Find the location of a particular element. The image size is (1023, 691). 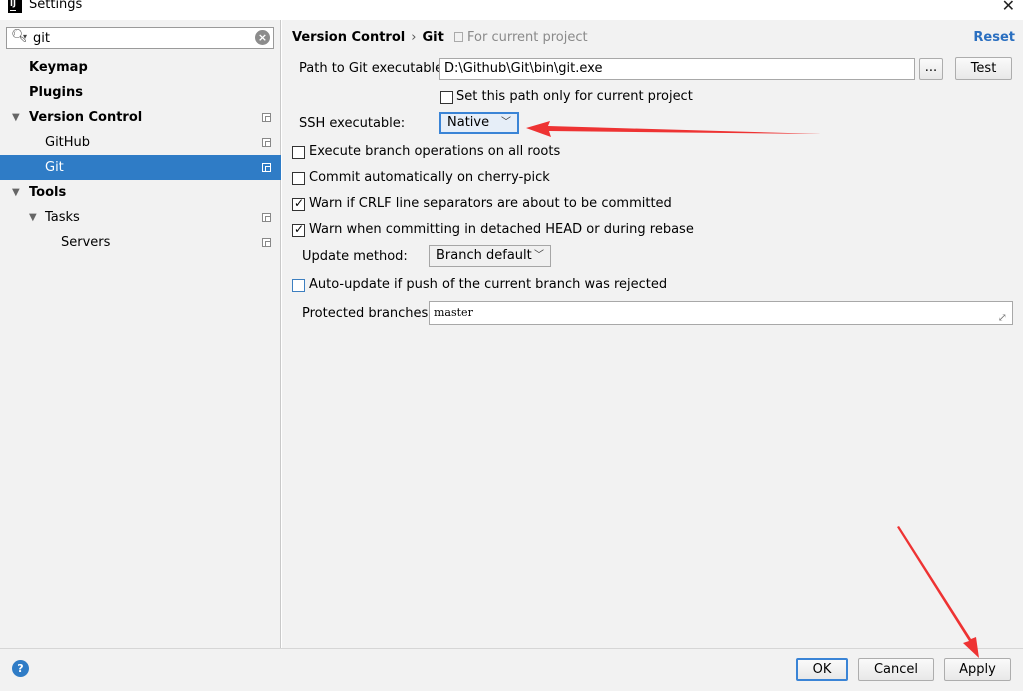

help-icon: ? is located at coordinates (20, 668).